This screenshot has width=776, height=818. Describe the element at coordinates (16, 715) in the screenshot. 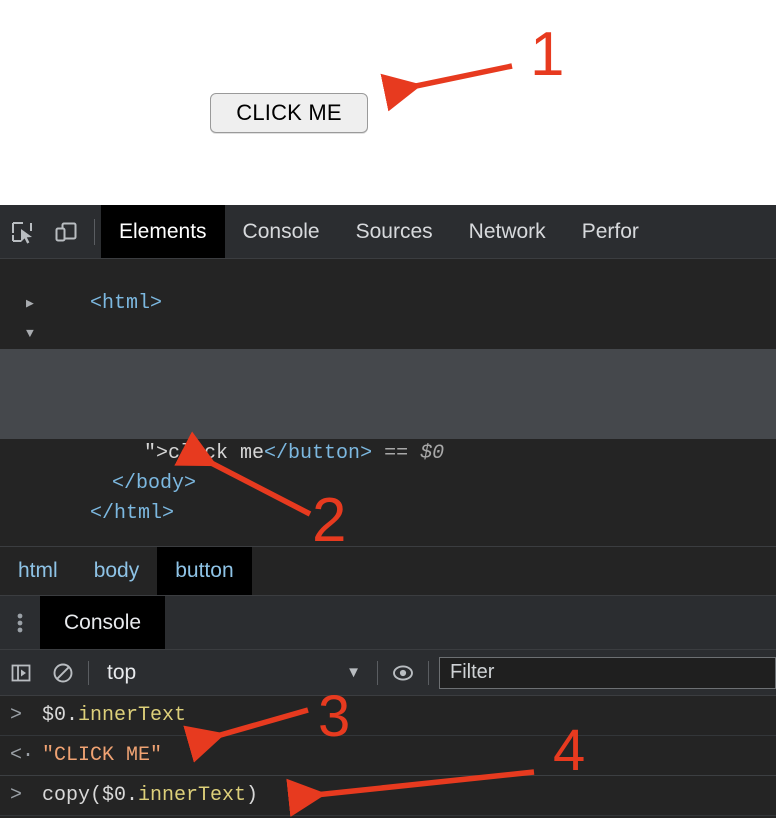

I see `console-prompt-icon: >` at that location.